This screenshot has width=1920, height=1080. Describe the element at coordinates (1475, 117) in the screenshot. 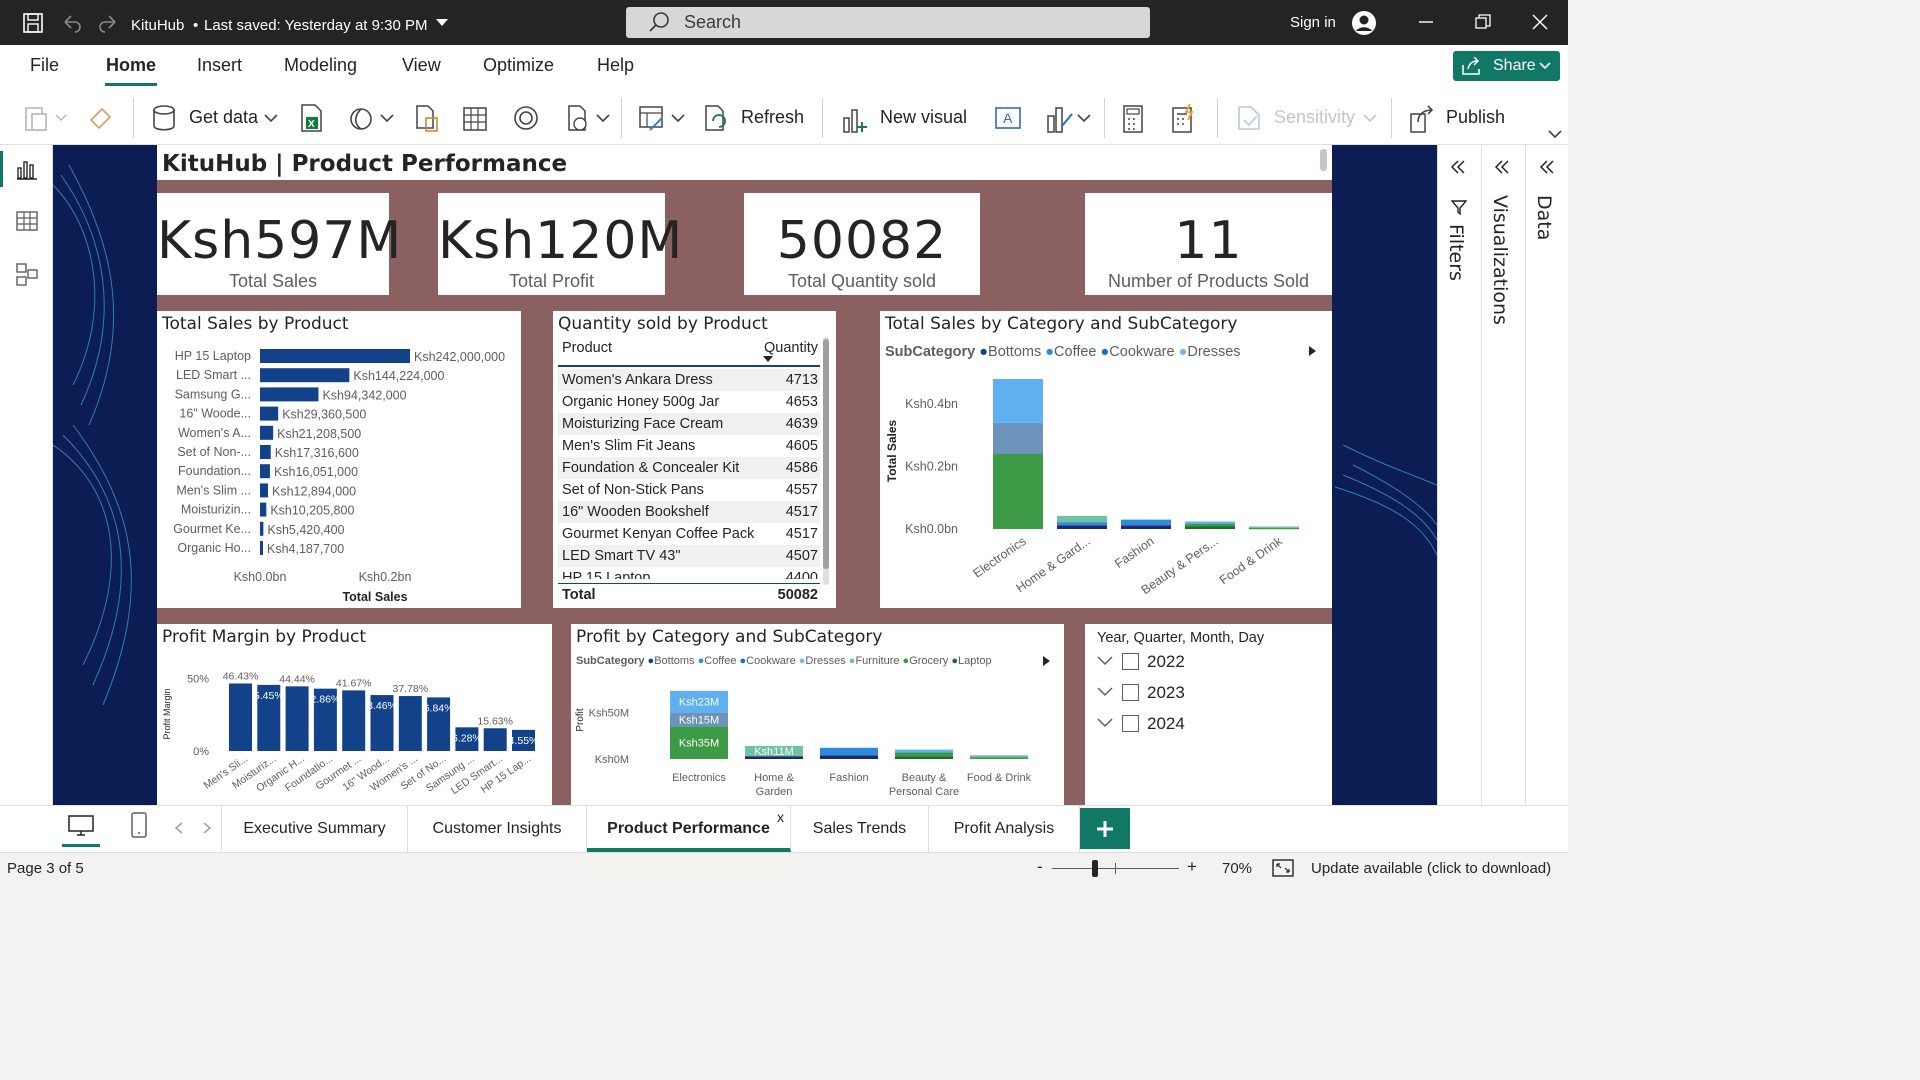

I see `publish-button: Publish` at that location.